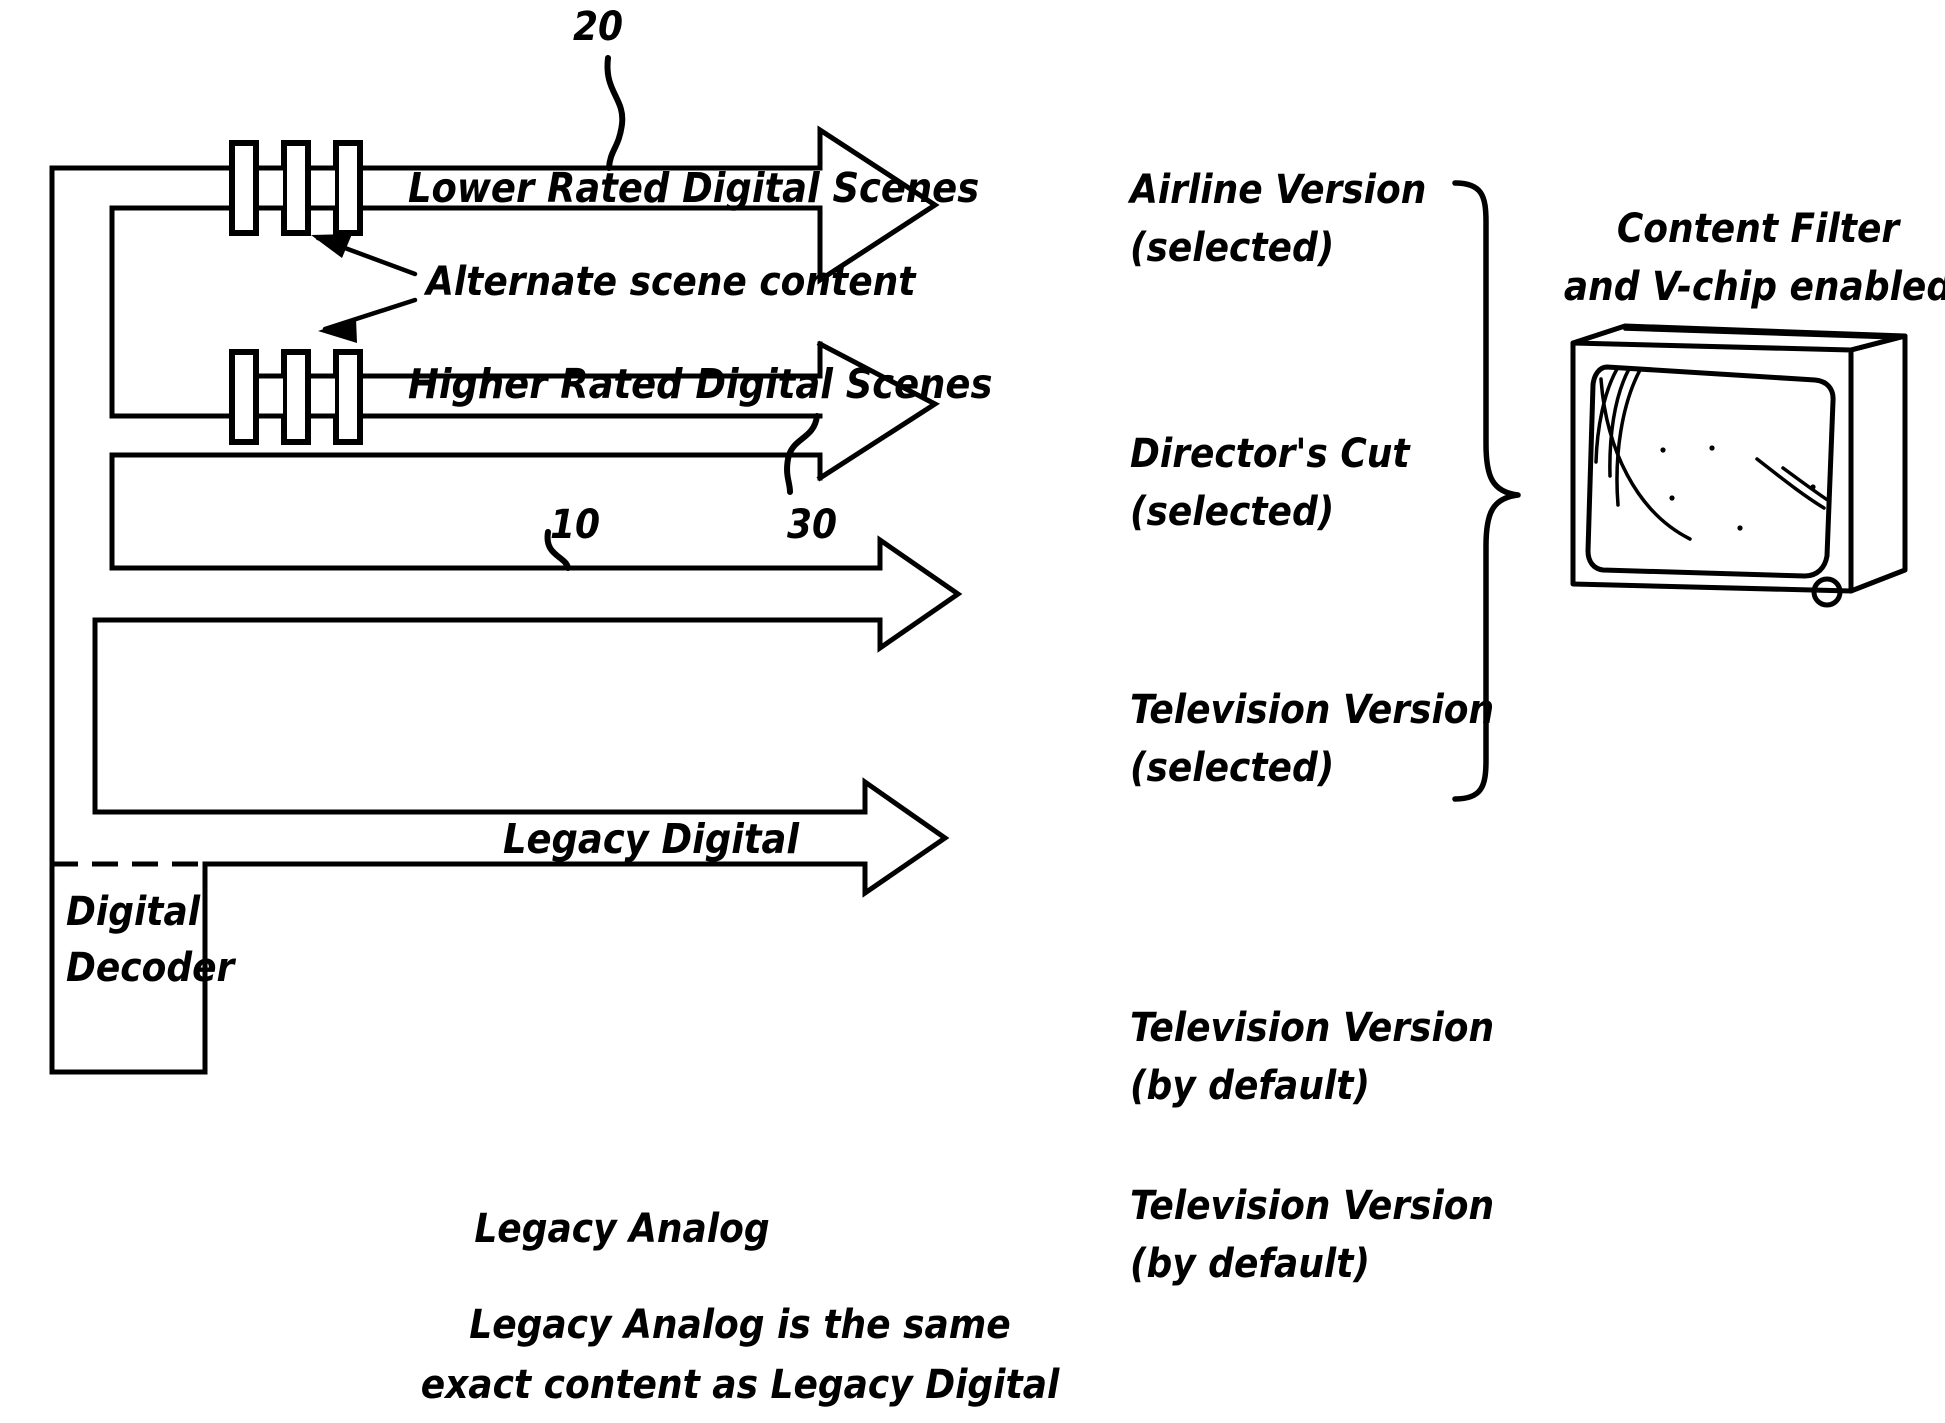 This screenshot has width=1945, height=1423. Describe the element at coordinates (337, 330) in the screenshot. I see `callout-arrow-2-head` at that location.